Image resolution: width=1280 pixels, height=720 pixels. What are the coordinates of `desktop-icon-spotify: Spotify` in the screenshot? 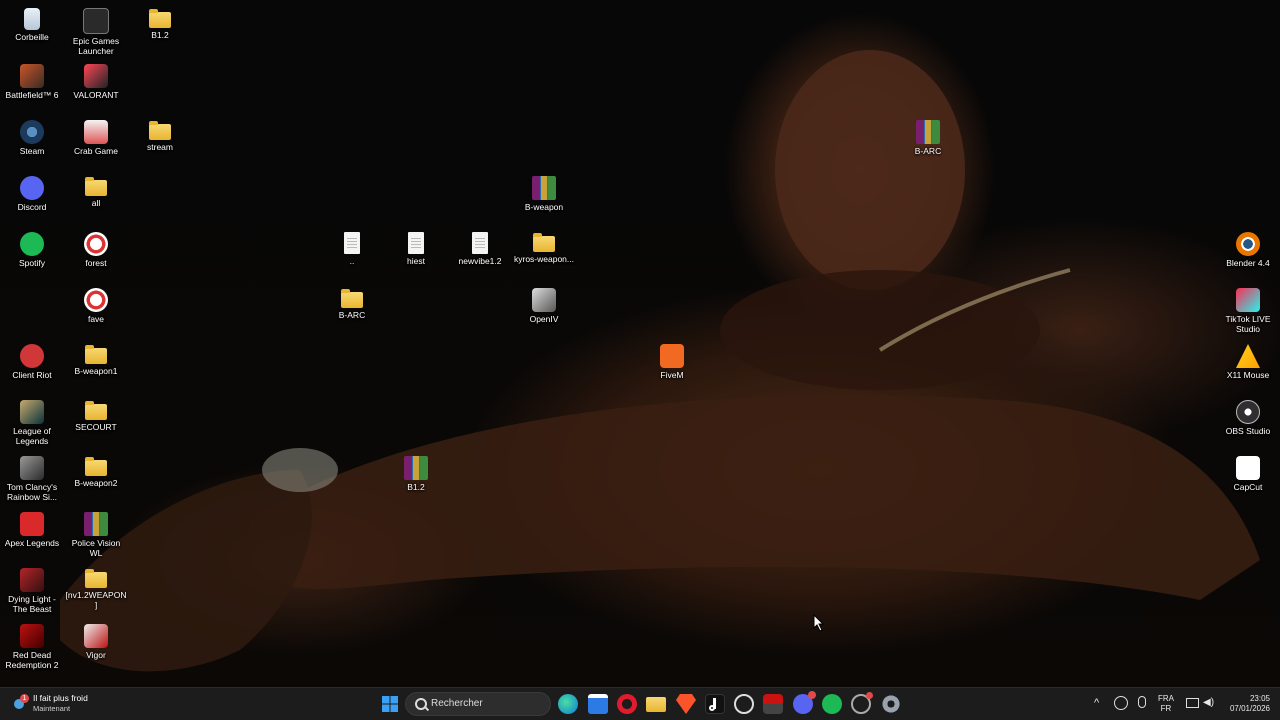 It's located at (32, 248).